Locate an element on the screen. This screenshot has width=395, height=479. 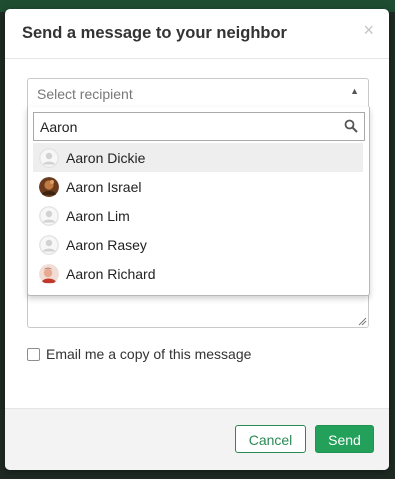
close-icon: × is located at coordinates (368, 30).